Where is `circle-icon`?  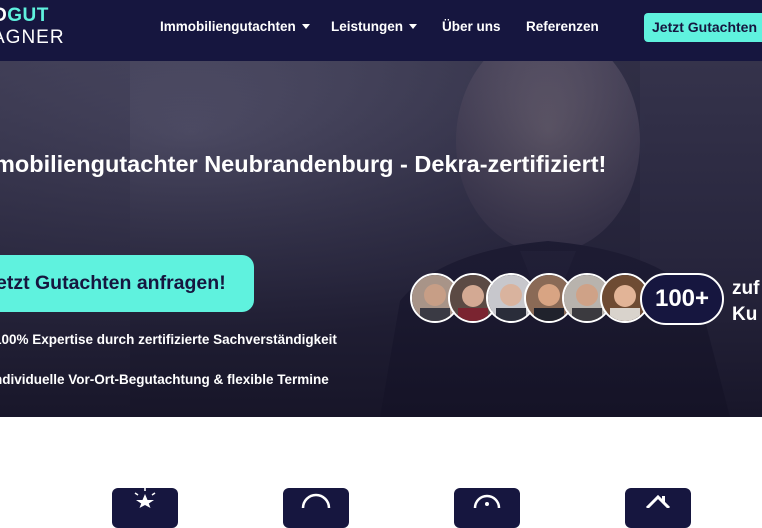 circle-icon is located at coordinates (316, 500).